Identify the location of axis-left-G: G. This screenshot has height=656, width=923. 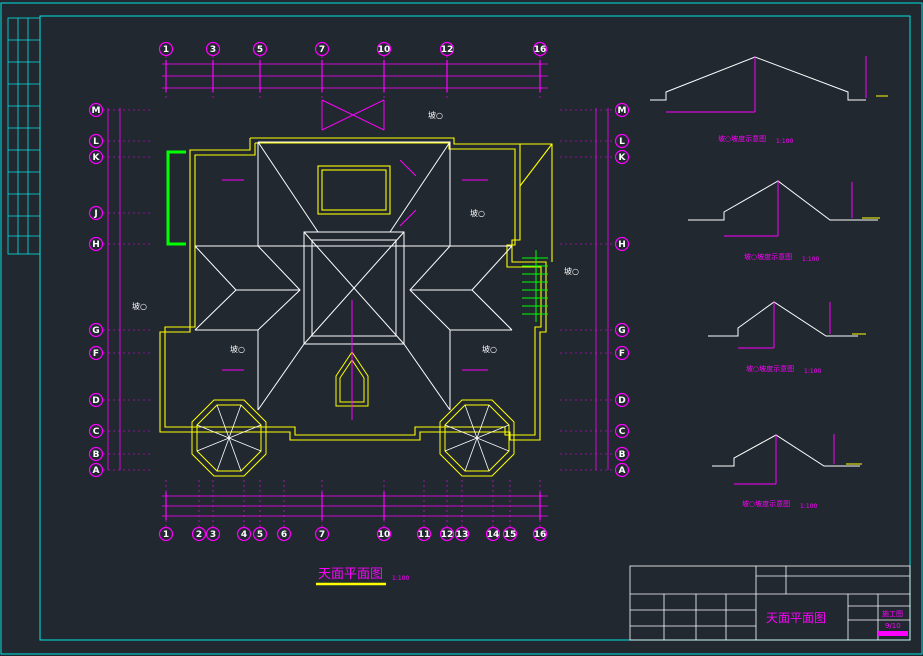
(96, 330).